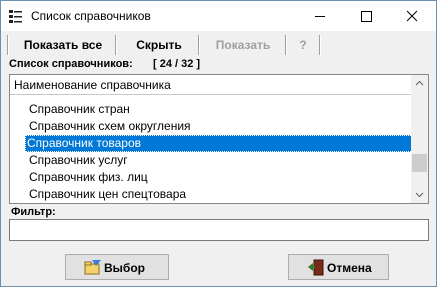 The width and height of the screenshot is (437, 287). What do you see at coordinates (219, 230) in the screenshot?
I see `filter-input` at bounding box center [219, 230].